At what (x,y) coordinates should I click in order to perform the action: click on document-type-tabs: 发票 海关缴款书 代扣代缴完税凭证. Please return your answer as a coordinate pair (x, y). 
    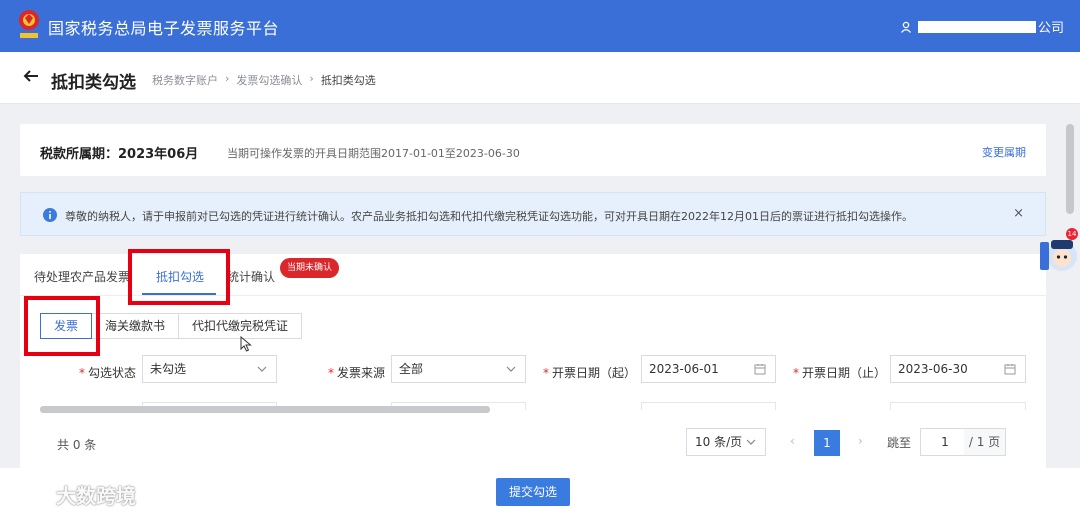
    Looking at the image, I should click on (171, 326).